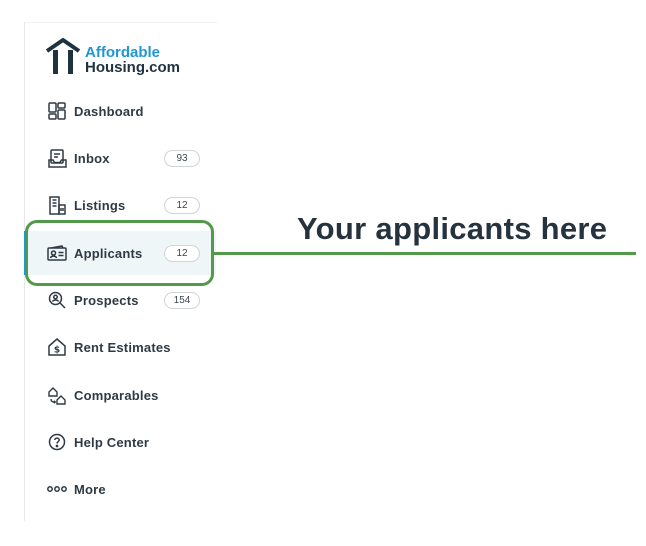  Describe the element at coordinates (63, 56) in the screenshot. I see `house-logo-icon` at that location.